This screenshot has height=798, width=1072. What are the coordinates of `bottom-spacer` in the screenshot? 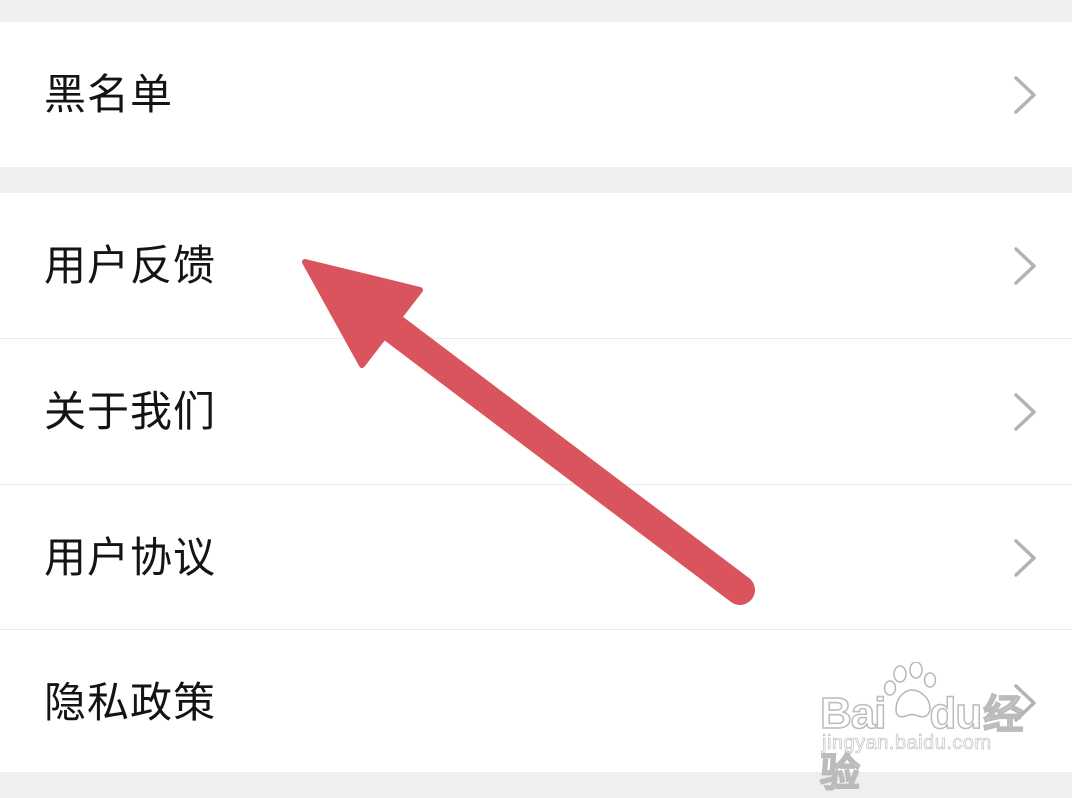 It's located at (536, 776).